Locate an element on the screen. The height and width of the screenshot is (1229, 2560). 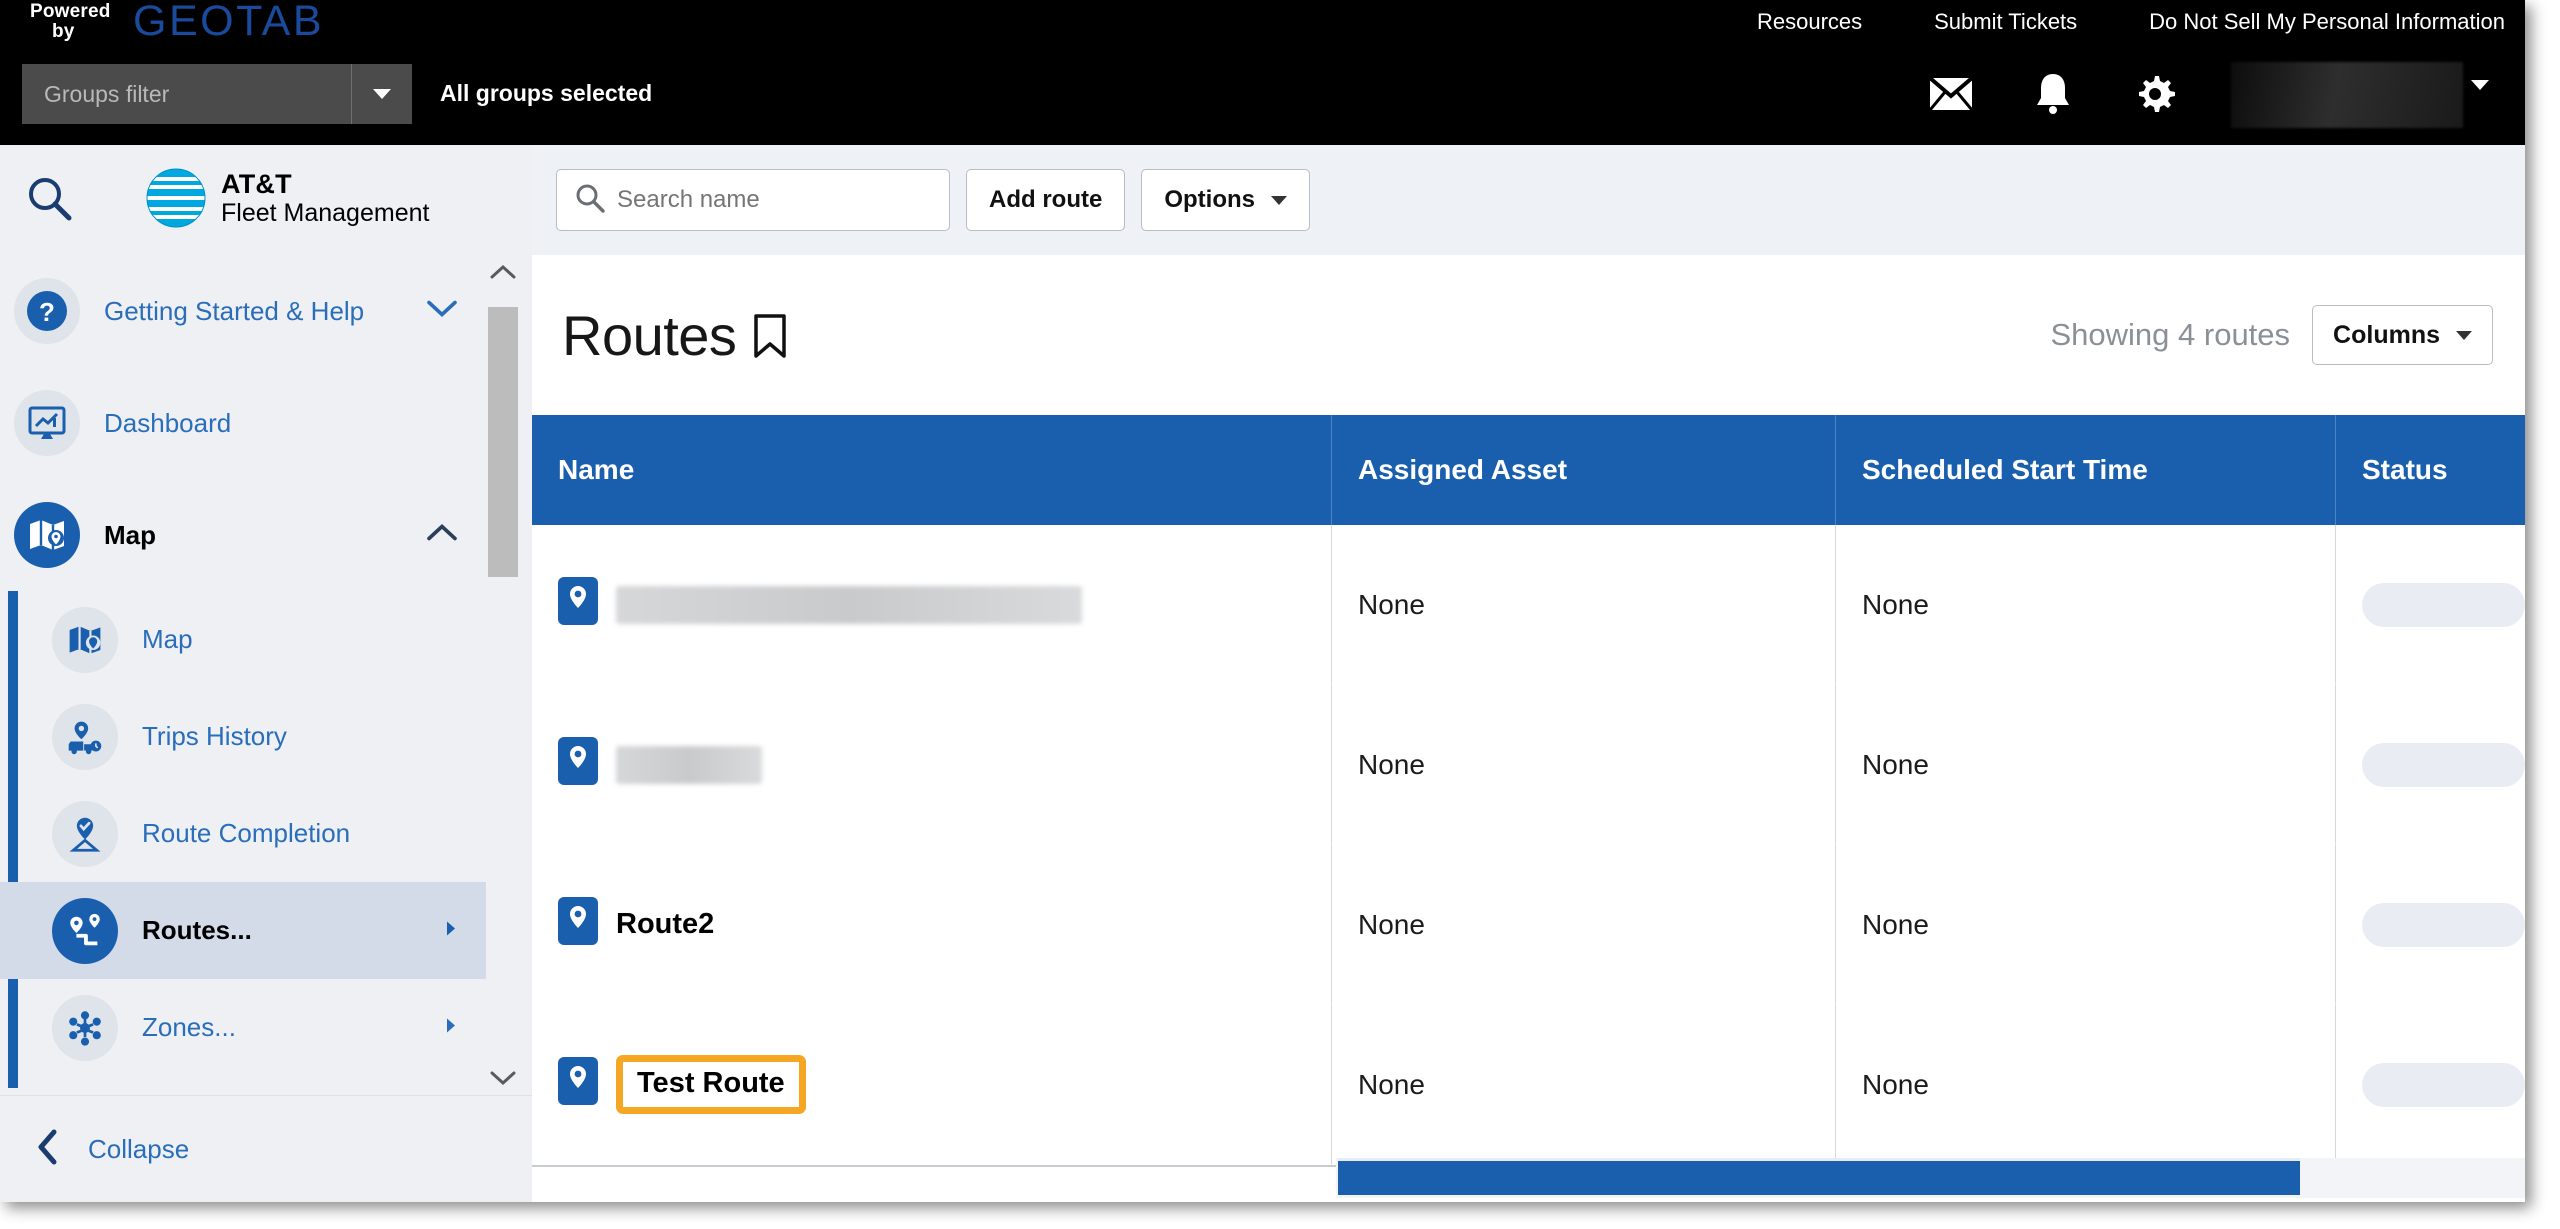
groups-filter-dropdown: Groups filter is located at coordinates (217, 94).